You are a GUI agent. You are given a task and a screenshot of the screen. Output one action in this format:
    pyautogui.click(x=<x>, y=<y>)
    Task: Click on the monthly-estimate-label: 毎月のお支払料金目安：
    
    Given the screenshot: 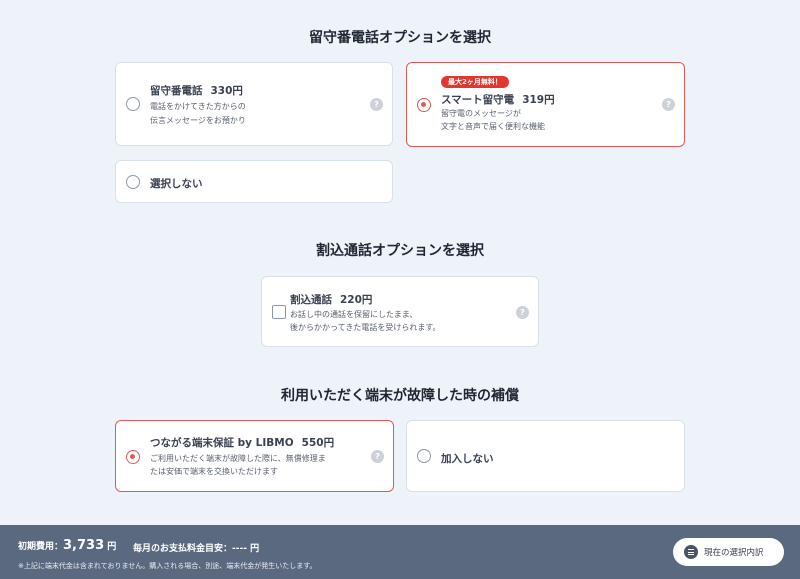 What is the action you would take?
    pyautogui.click(x=183, y=549)
    